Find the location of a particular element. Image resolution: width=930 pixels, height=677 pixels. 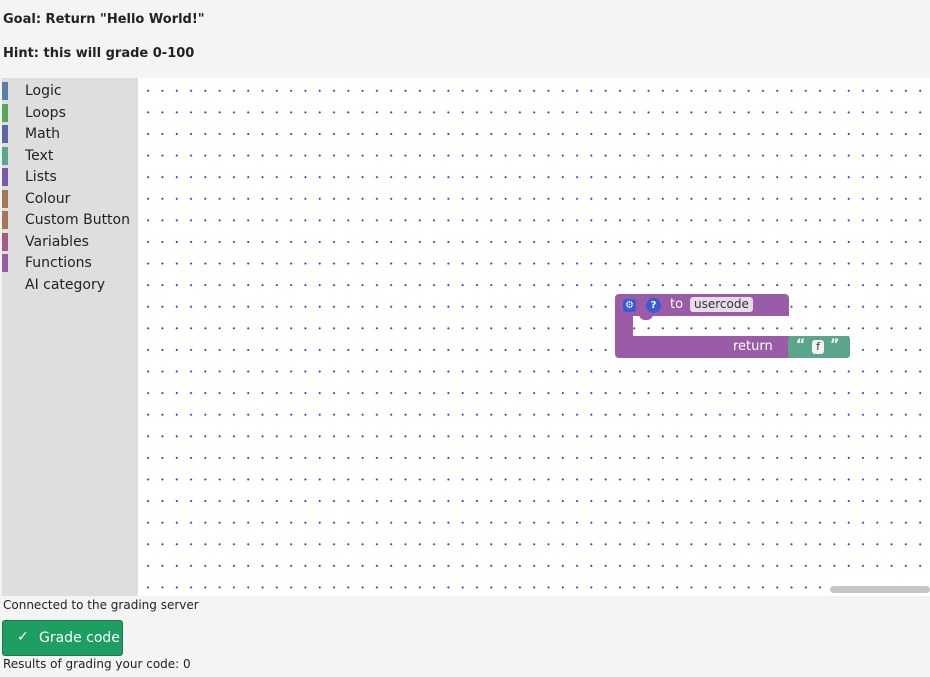

goal-text: Goal: Return "Hello World!" is located at coordinates (104, 19).